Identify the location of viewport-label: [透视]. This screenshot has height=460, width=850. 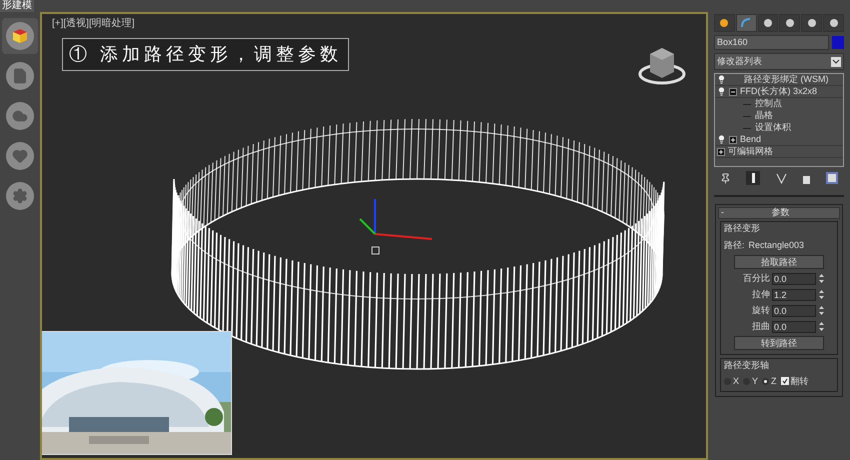
(76, 23).